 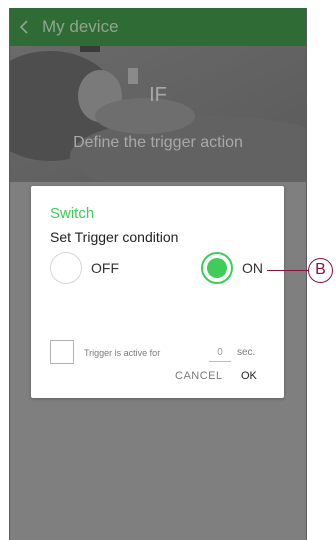 I want to click on seconds-unit-label: sec., so click(x=246, y=352).